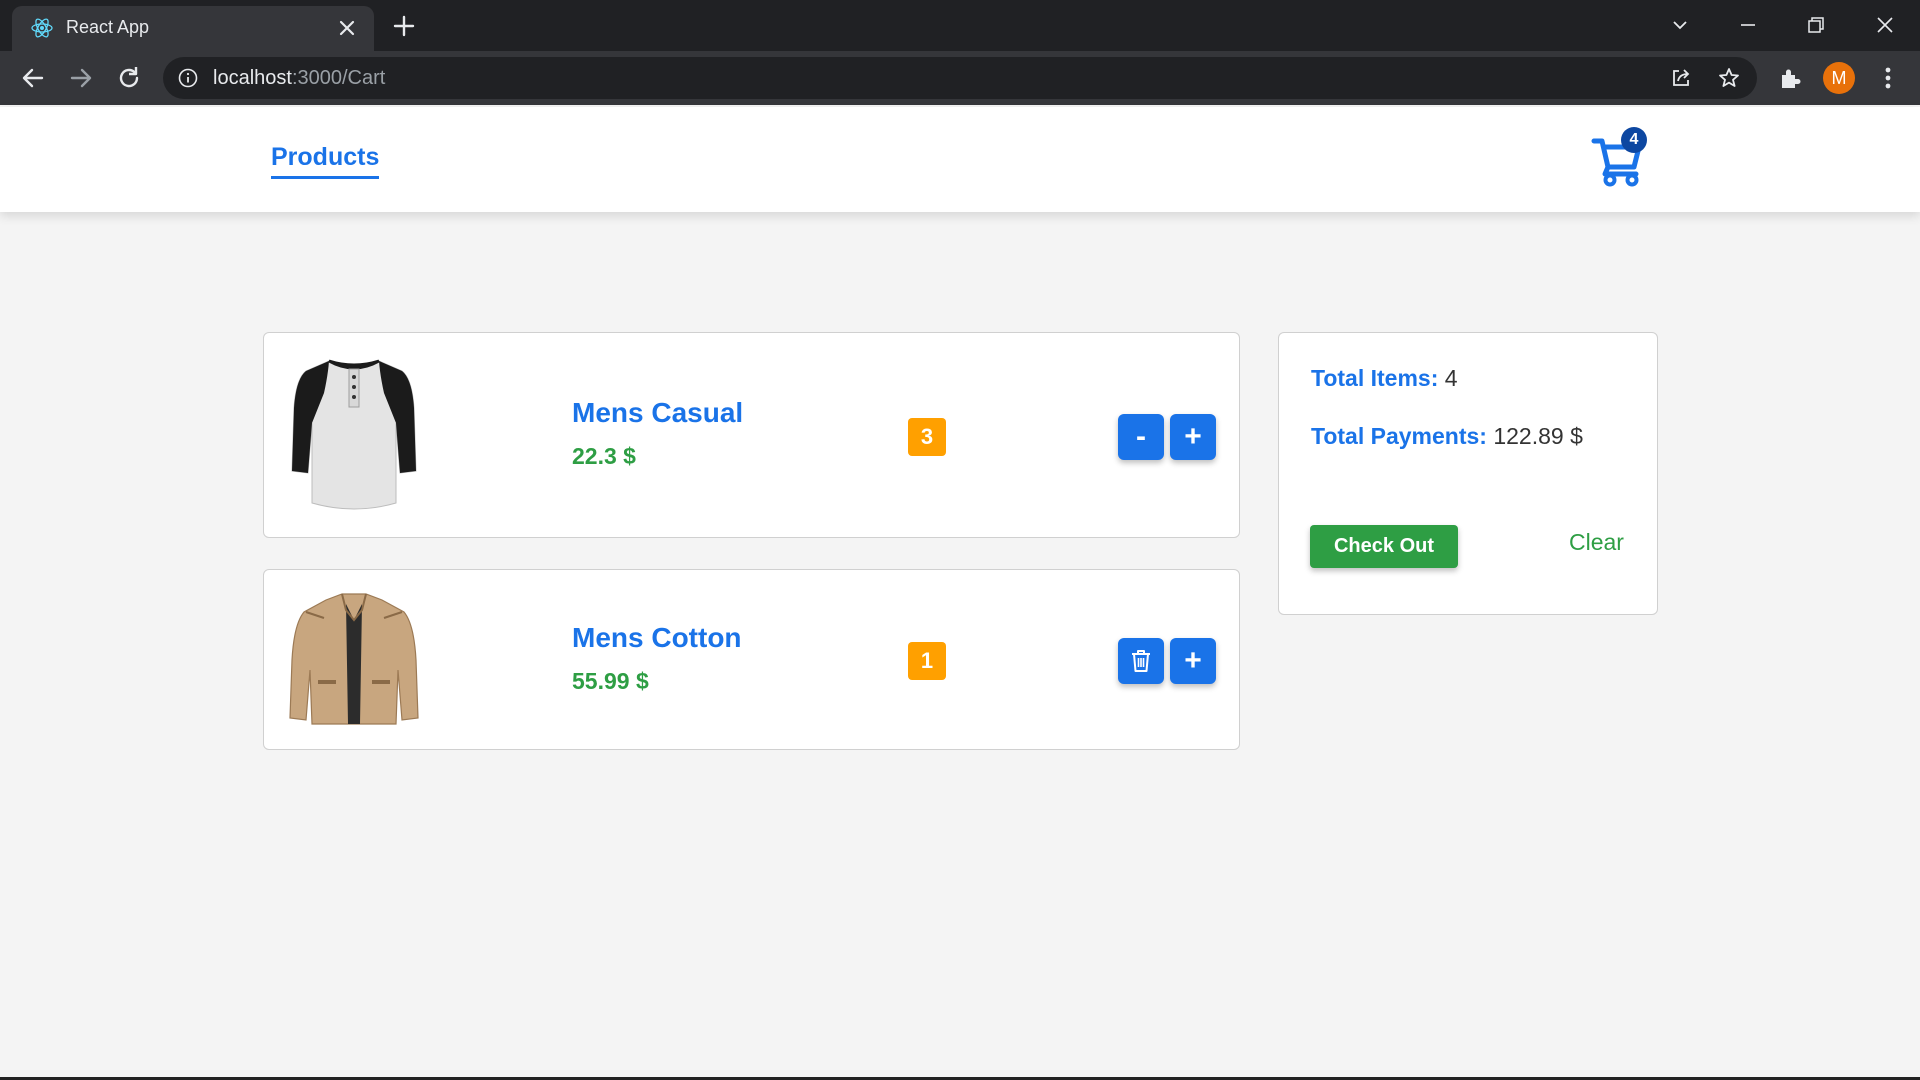 The height and width of the screenshot is (1080, 1920). What do you see at coordinates (1839, 78) in the screenshot?
I see `profile-avatar: M` at bounding box center [1839, 78].